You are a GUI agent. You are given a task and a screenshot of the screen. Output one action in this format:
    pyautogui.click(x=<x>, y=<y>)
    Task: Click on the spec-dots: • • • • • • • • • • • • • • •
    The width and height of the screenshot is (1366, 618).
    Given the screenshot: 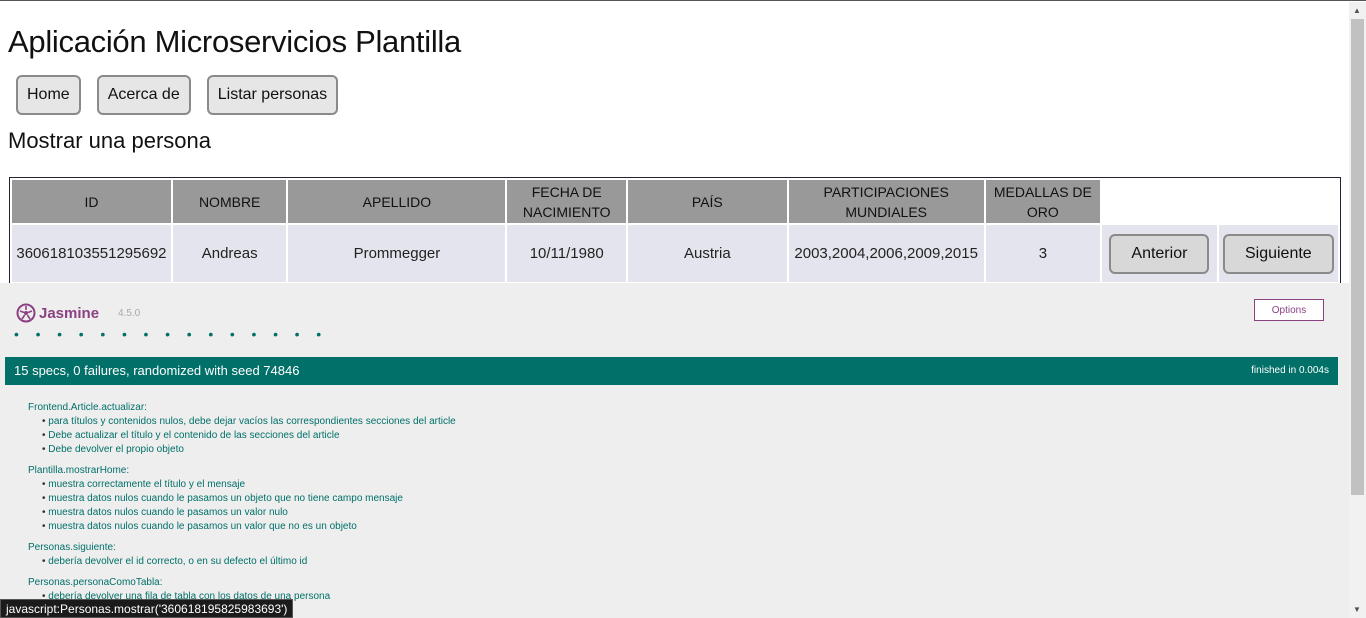 What is the action you would take?
    pyautogui.click(x=171, y=334)
    